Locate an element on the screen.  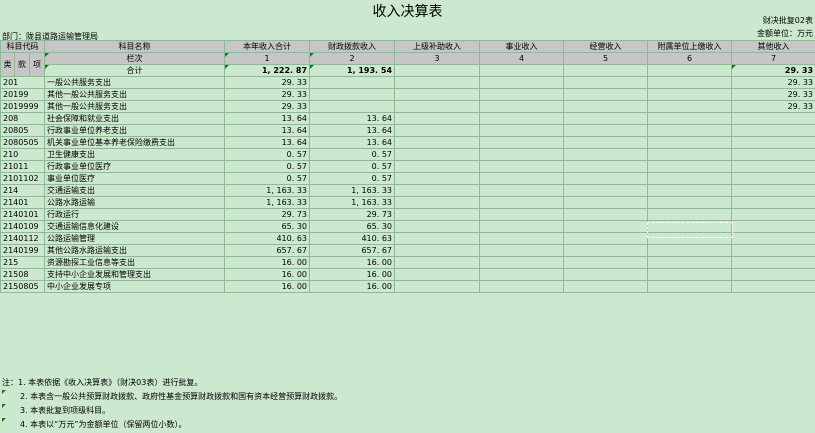
row-code: 21011 is located at coordinates (23, 166).